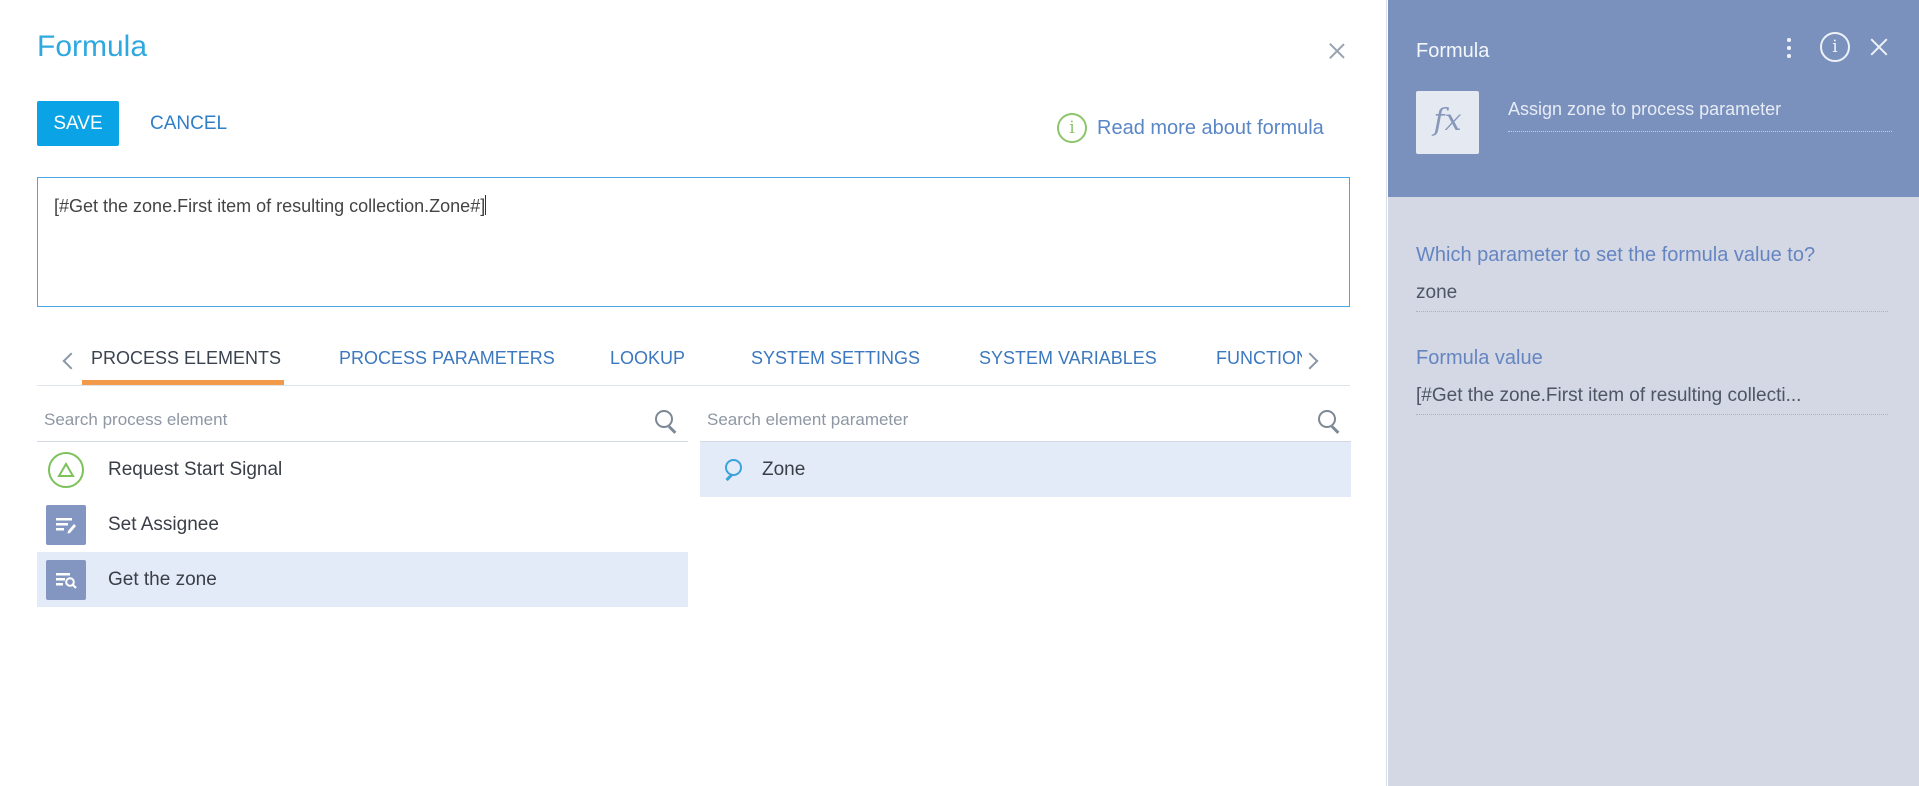 This screenshot has height=786, width=1919. What do you see at coordinates (92, 46) in the screenshot?
I see `dialog-title: Formula` at bounding box center [92, 46].